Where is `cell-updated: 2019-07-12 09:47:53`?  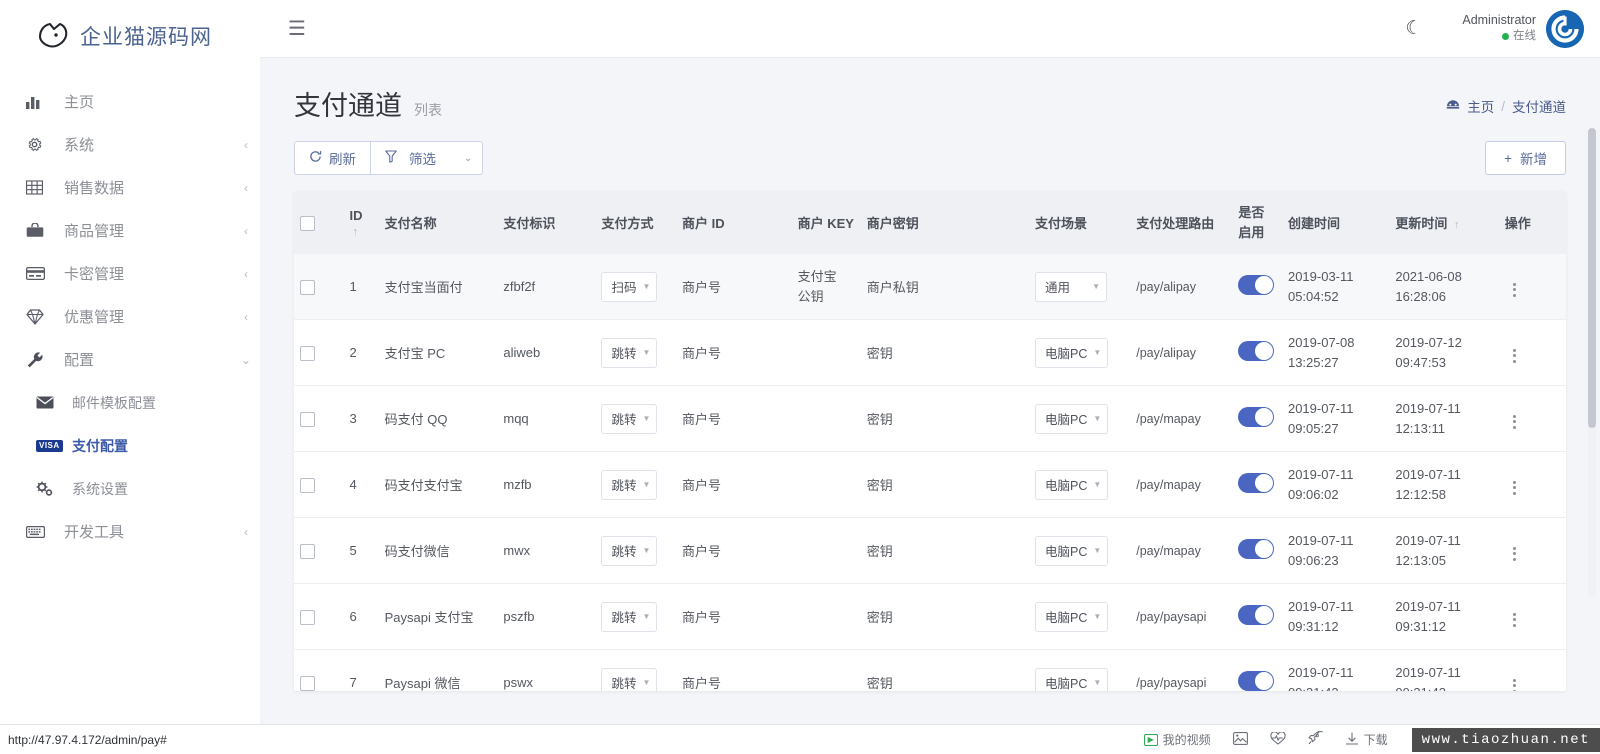
cell-updated: 2019-07-12 09:47:53 is located at coordinates (1444, 352).